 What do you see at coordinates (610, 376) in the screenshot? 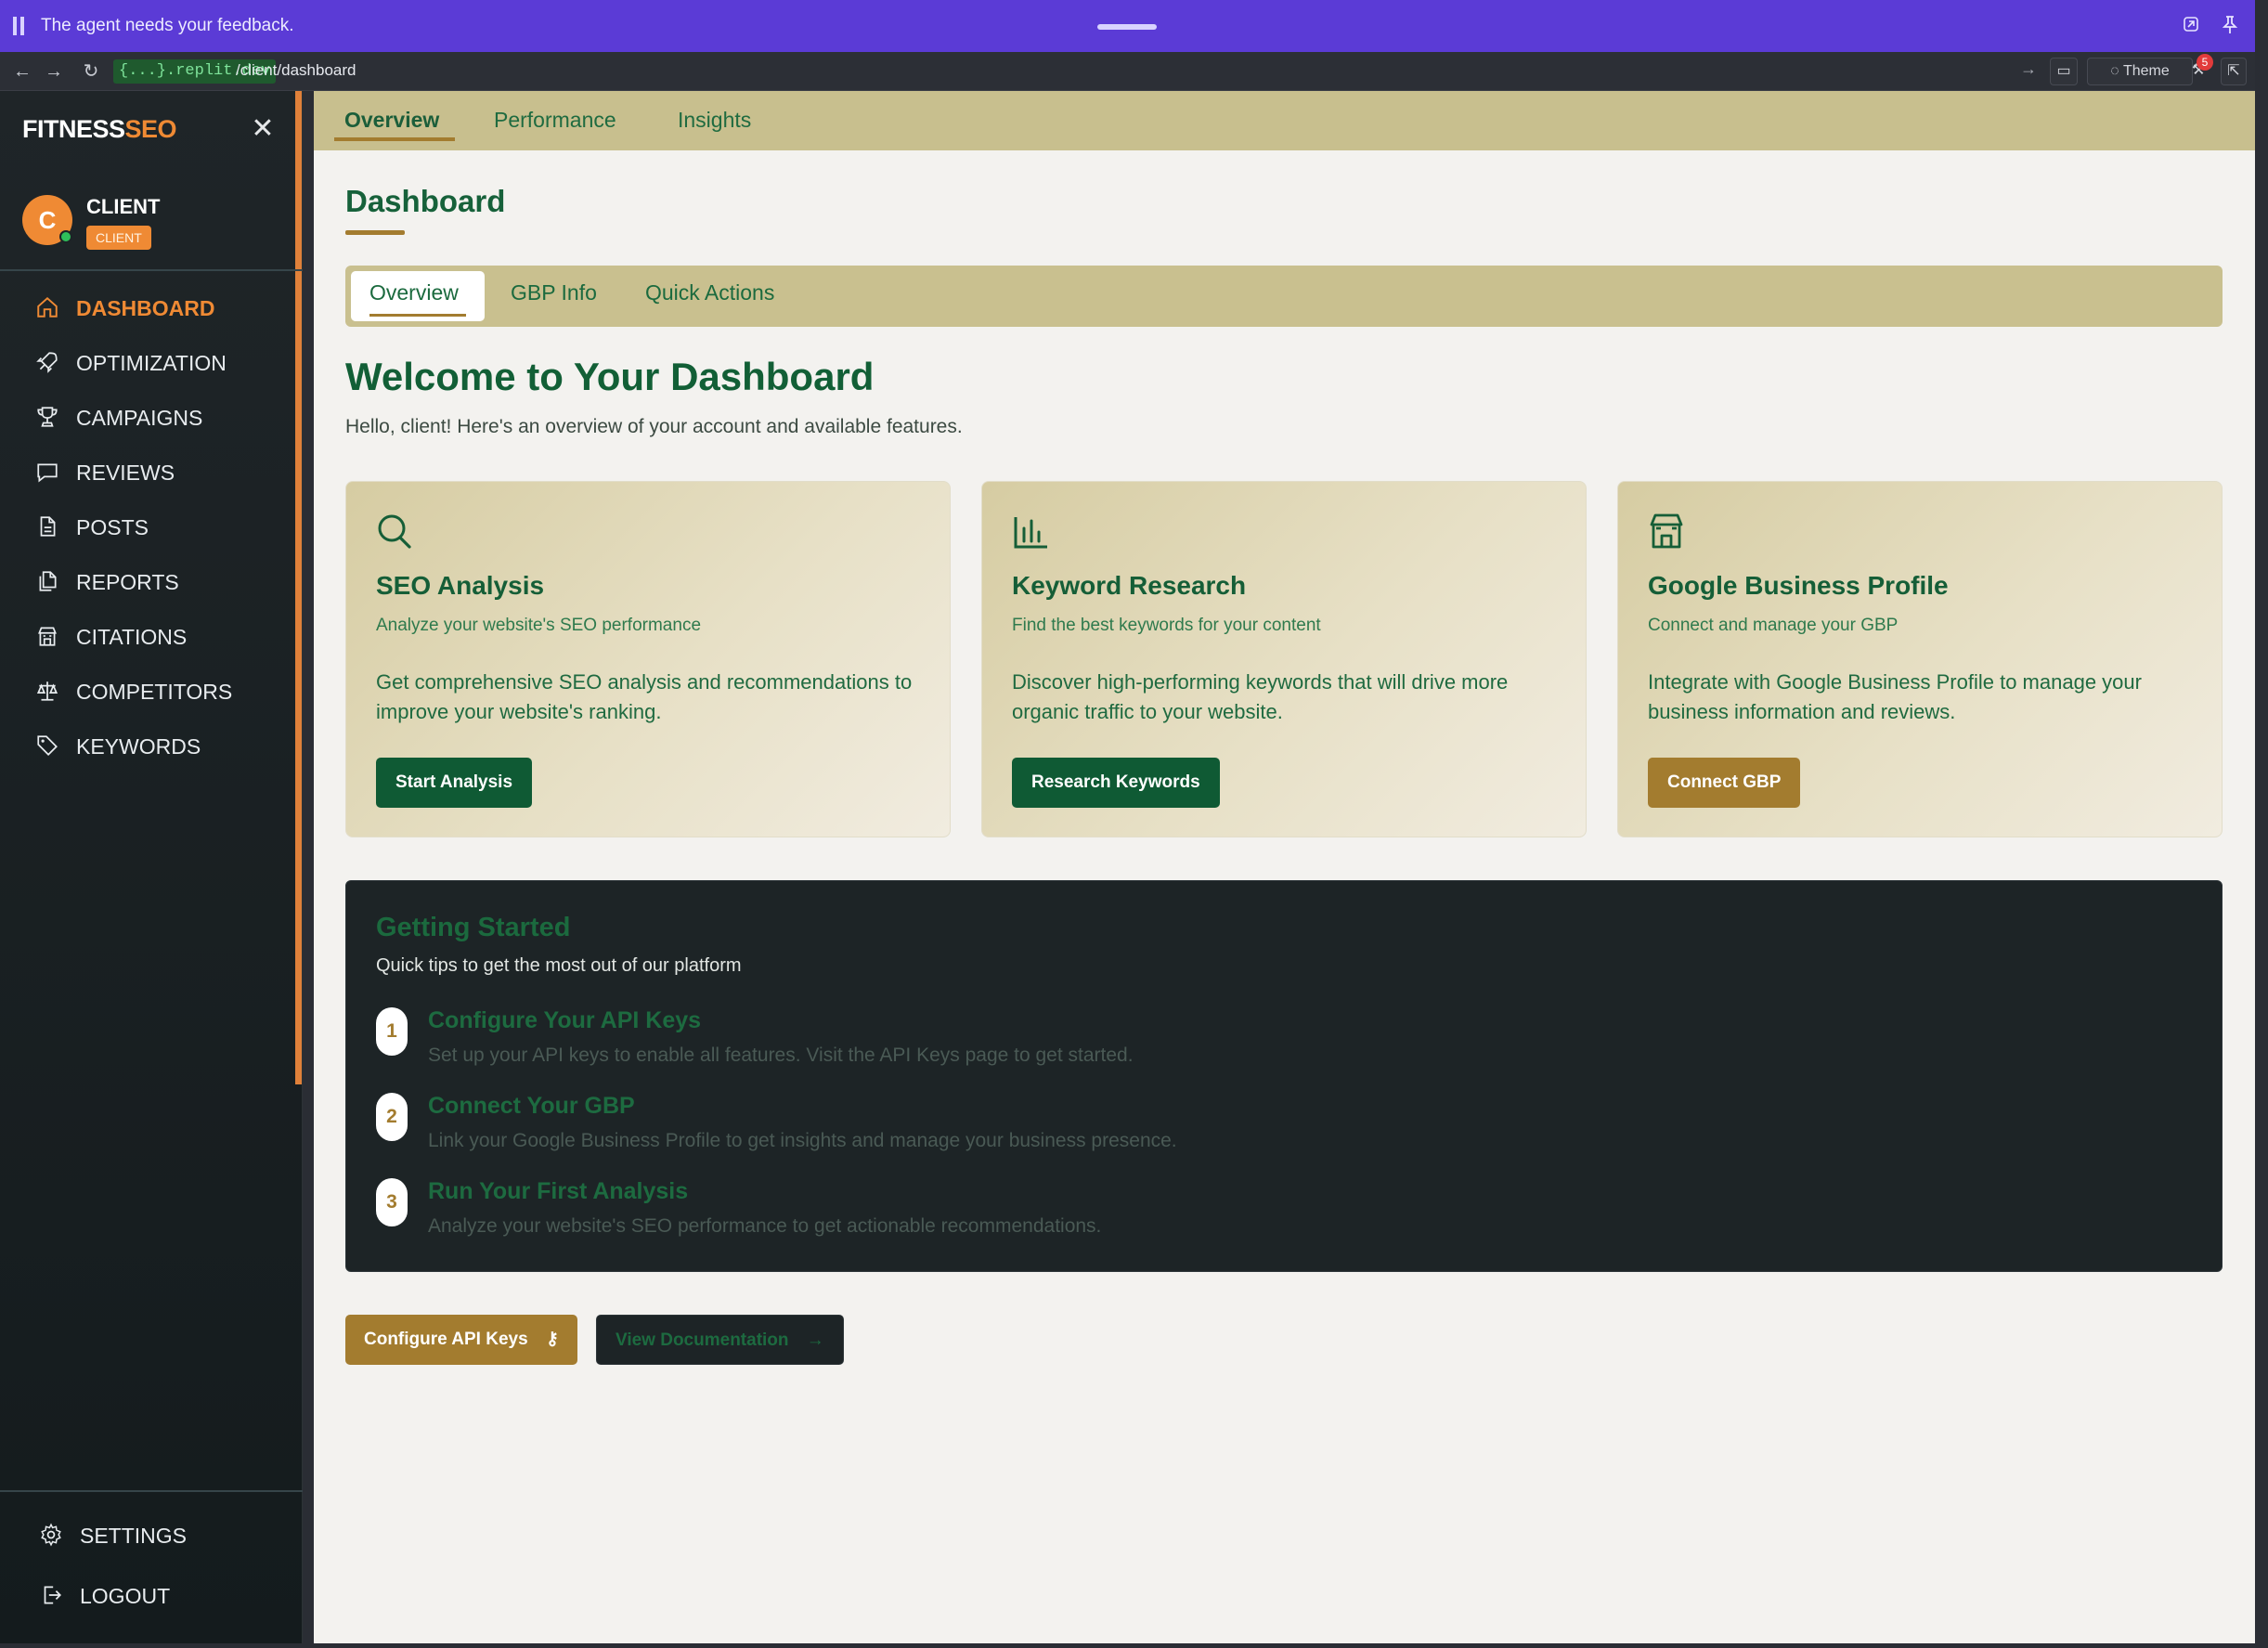
I see `welcome-heading: Welcome to Your Dashboard` at bounding box center [610, 376].